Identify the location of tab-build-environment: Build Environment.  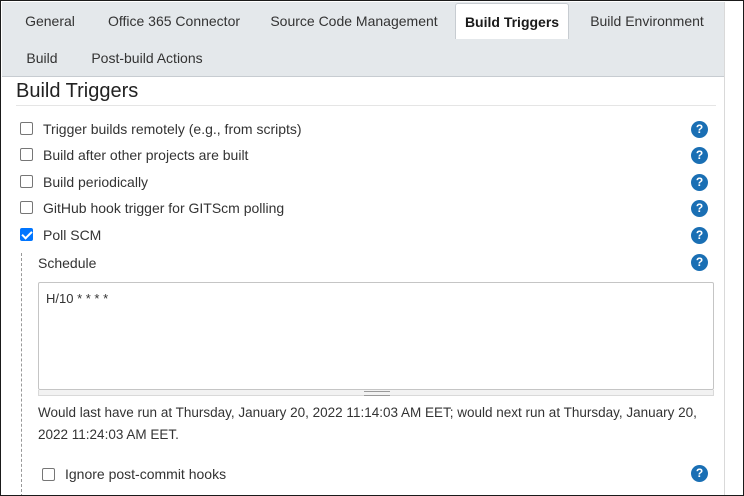
(647, 21).